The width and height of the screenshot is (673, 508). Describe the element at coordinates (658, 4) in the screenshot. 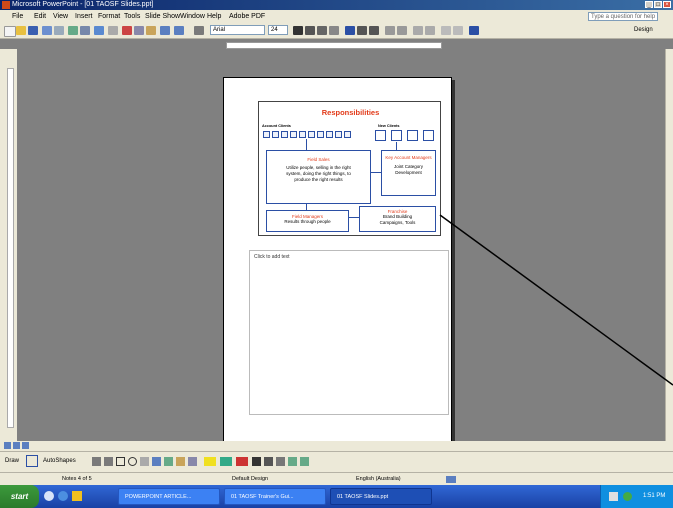

I see `maximize-button: □` at that location.